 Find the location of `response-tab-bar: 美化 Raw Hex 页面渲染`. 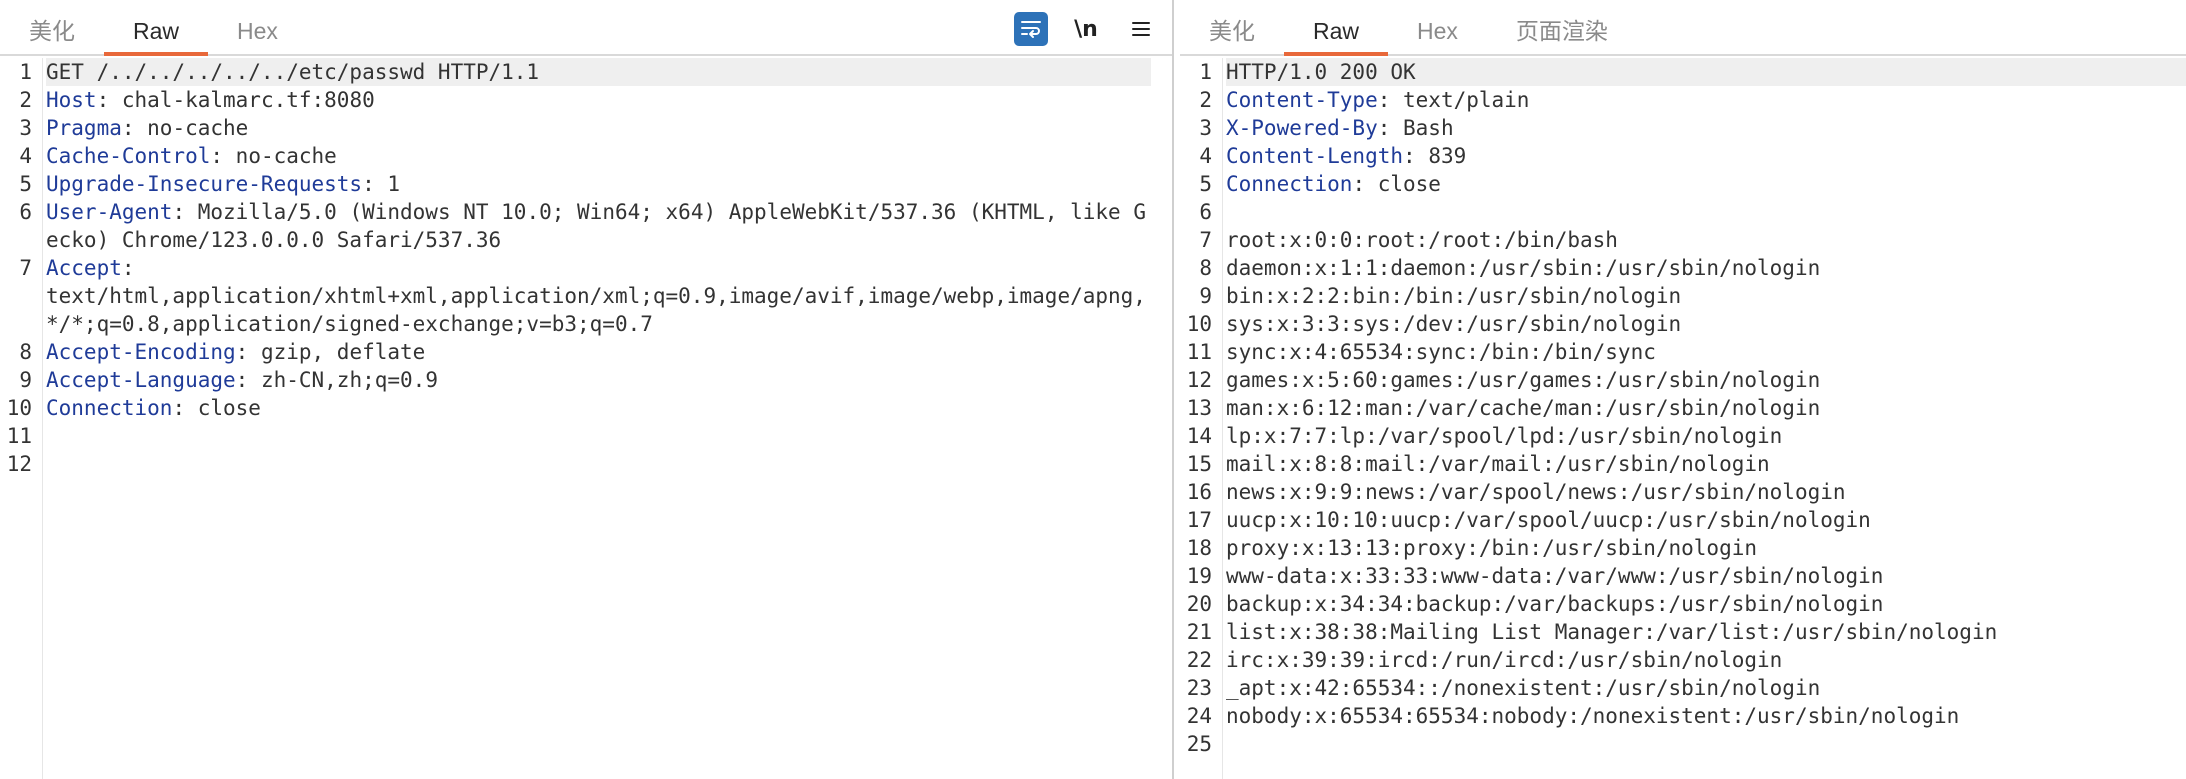

response-tab-bar: 美化 Raw Hex 页面渲染 is located at coordinates (1683, 28).